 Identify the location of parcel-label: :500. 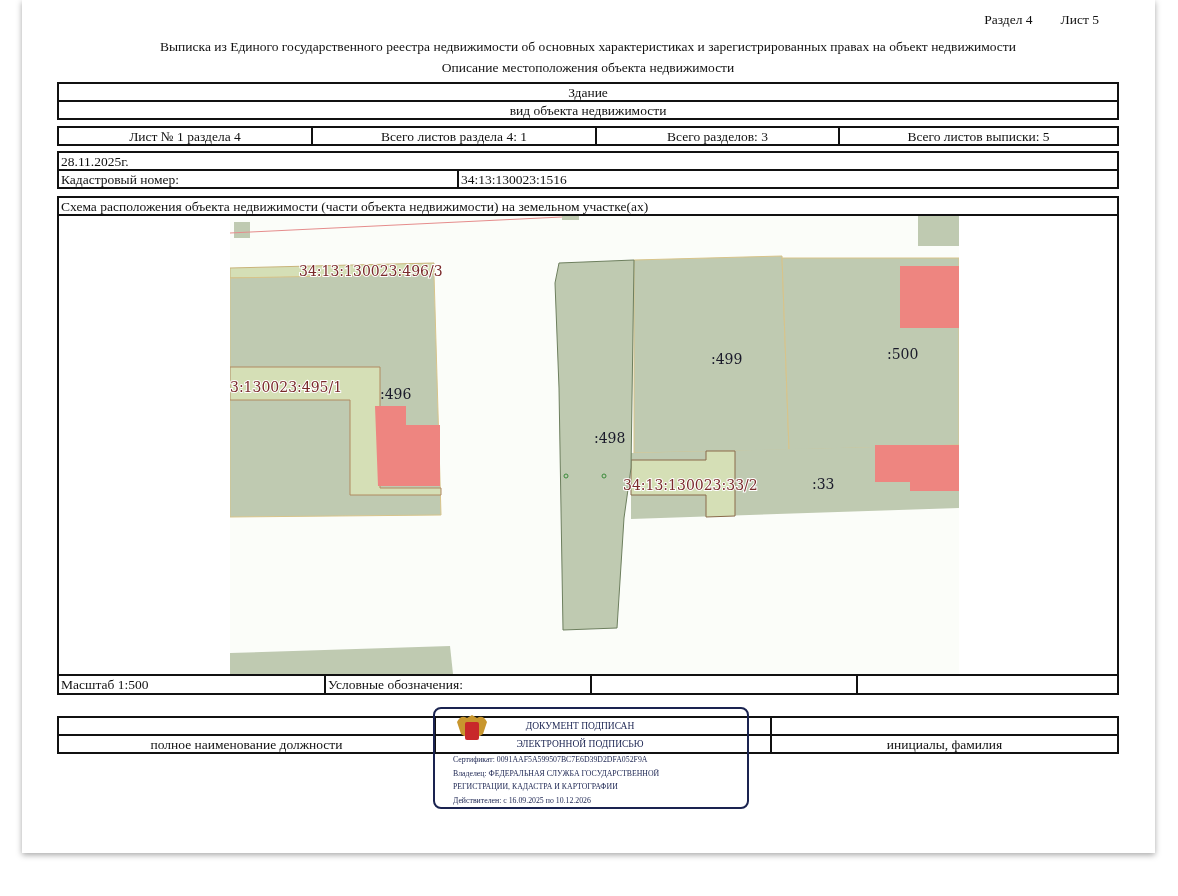
(903, 354).